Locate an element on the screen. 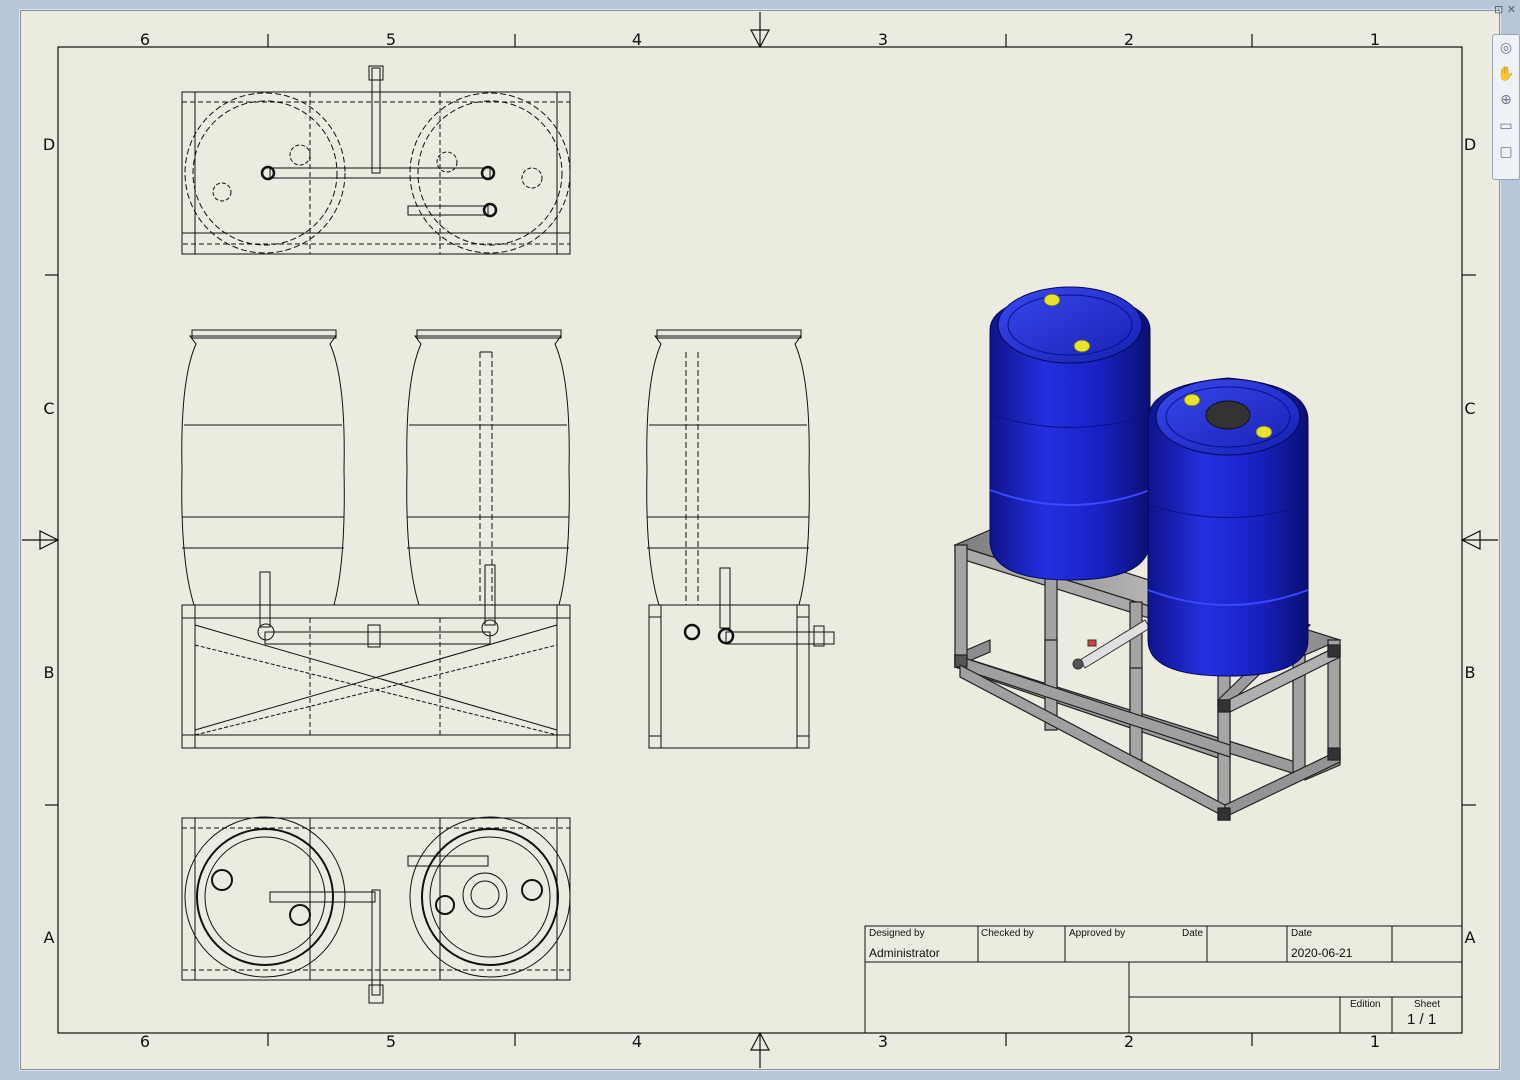 The image size is (1520, 1080). zone-col-3-bottom: 3 is located at coordinates (883, 1041).